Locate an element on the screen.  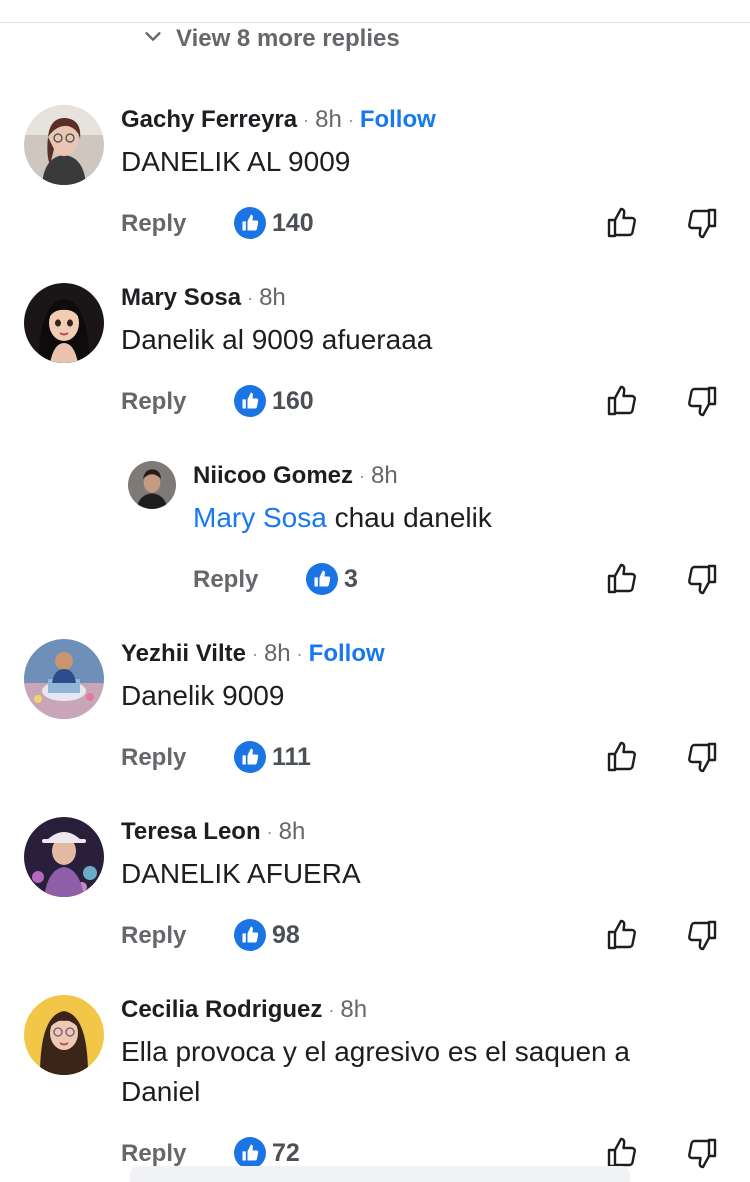
view-more-replies-label: View 8 more replies is located at coordinates (288, 38).